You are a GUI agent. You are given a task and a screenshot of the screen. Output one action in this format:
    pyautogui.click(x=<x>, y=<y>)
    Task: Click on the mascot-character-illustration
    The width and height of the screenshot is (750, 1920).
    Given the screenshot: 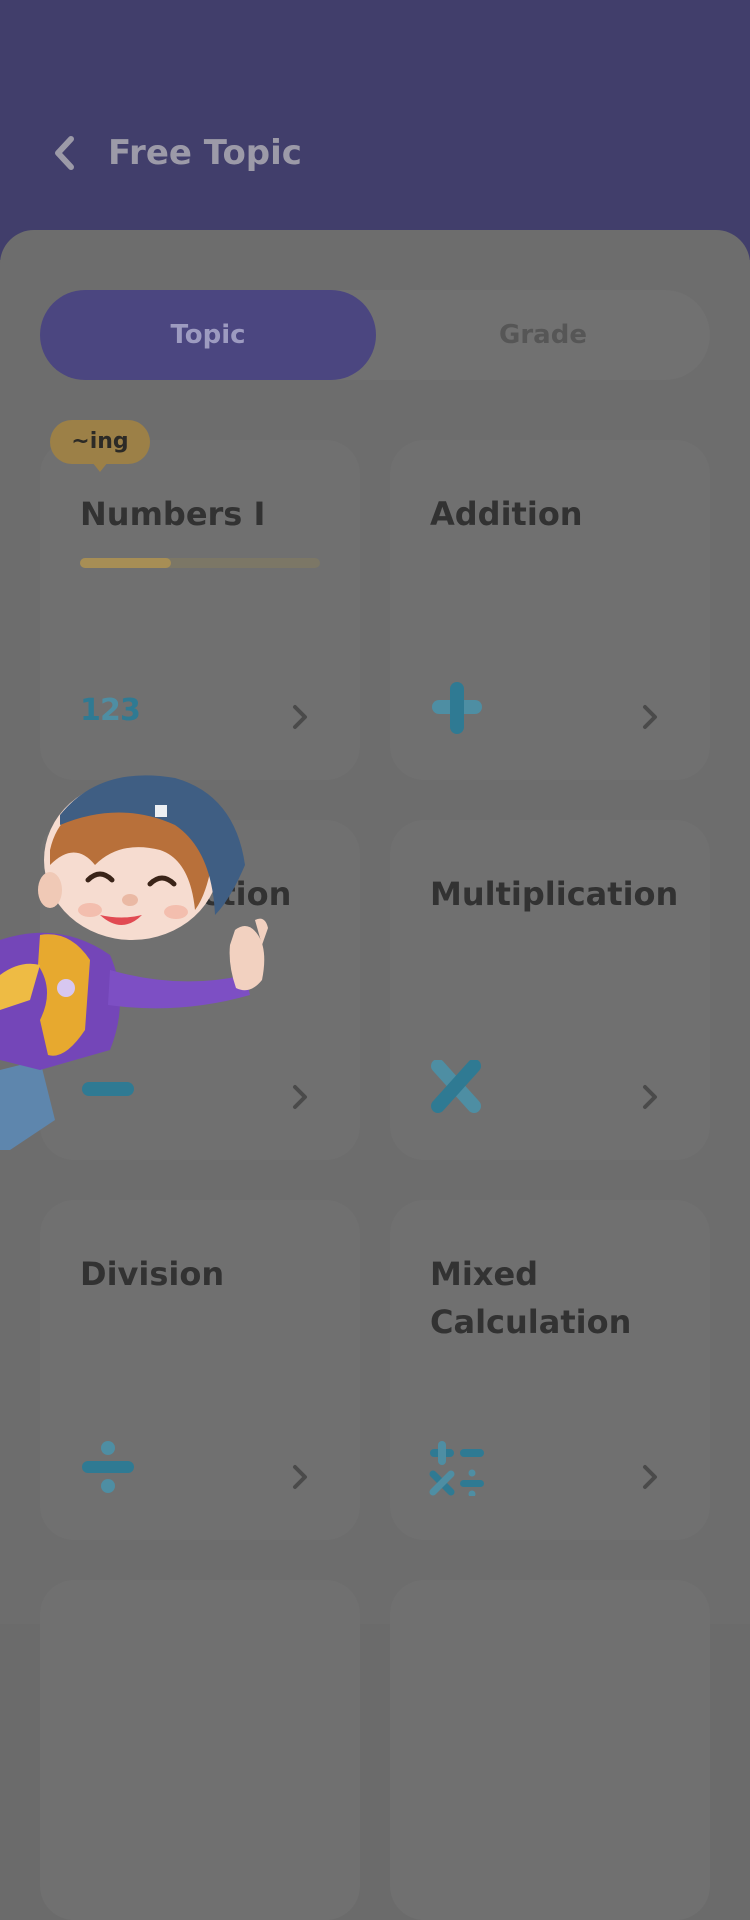 What is the action you would take?
    pyautogui.click(x=134, y=962)
    